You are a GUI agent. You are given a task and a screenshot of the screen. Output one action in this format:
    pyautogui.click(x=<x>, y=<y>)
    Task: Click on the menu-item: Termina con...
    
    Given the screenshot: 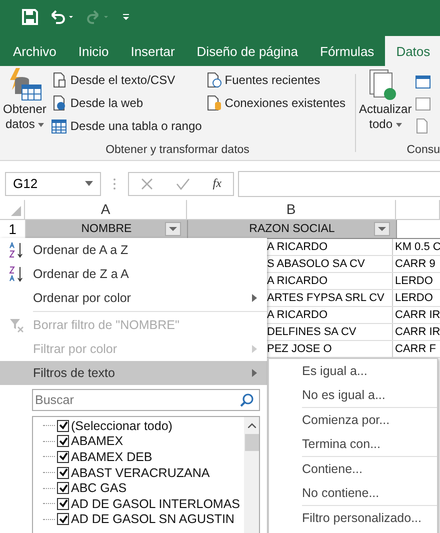 What is the action you would take?
    pyautogui.click(x=353, y=444)
    